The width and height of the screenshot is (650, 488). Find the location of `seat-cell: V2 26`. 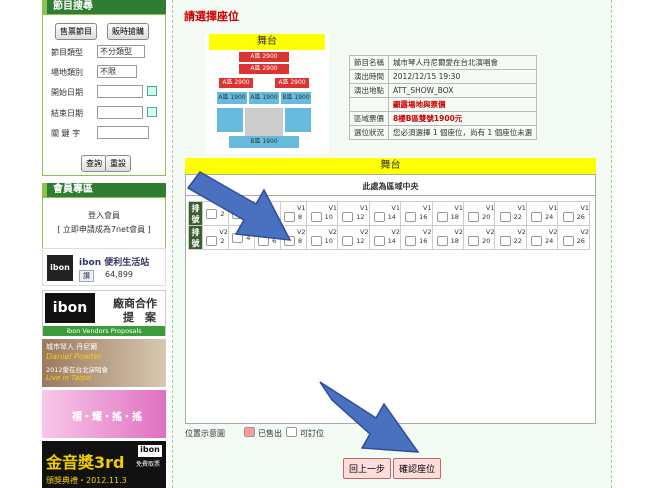

seat-cell: V2 26 is located at coordinates (573, 237).